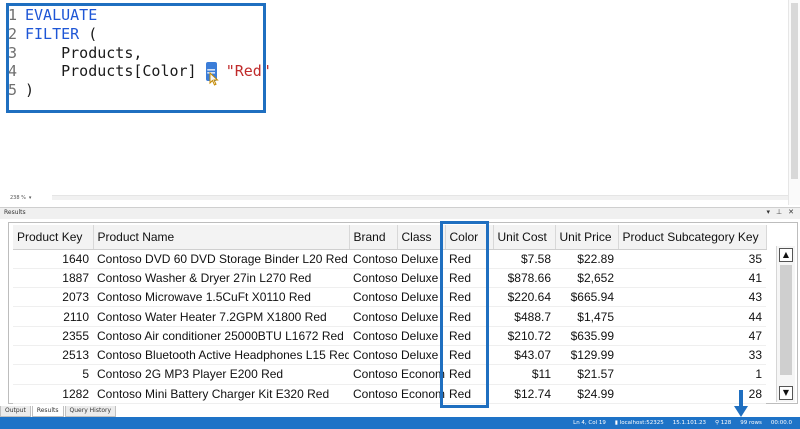 This screenshot has height=429, width=800. I want to click on product-key-cell: 5, so click(53, 374).